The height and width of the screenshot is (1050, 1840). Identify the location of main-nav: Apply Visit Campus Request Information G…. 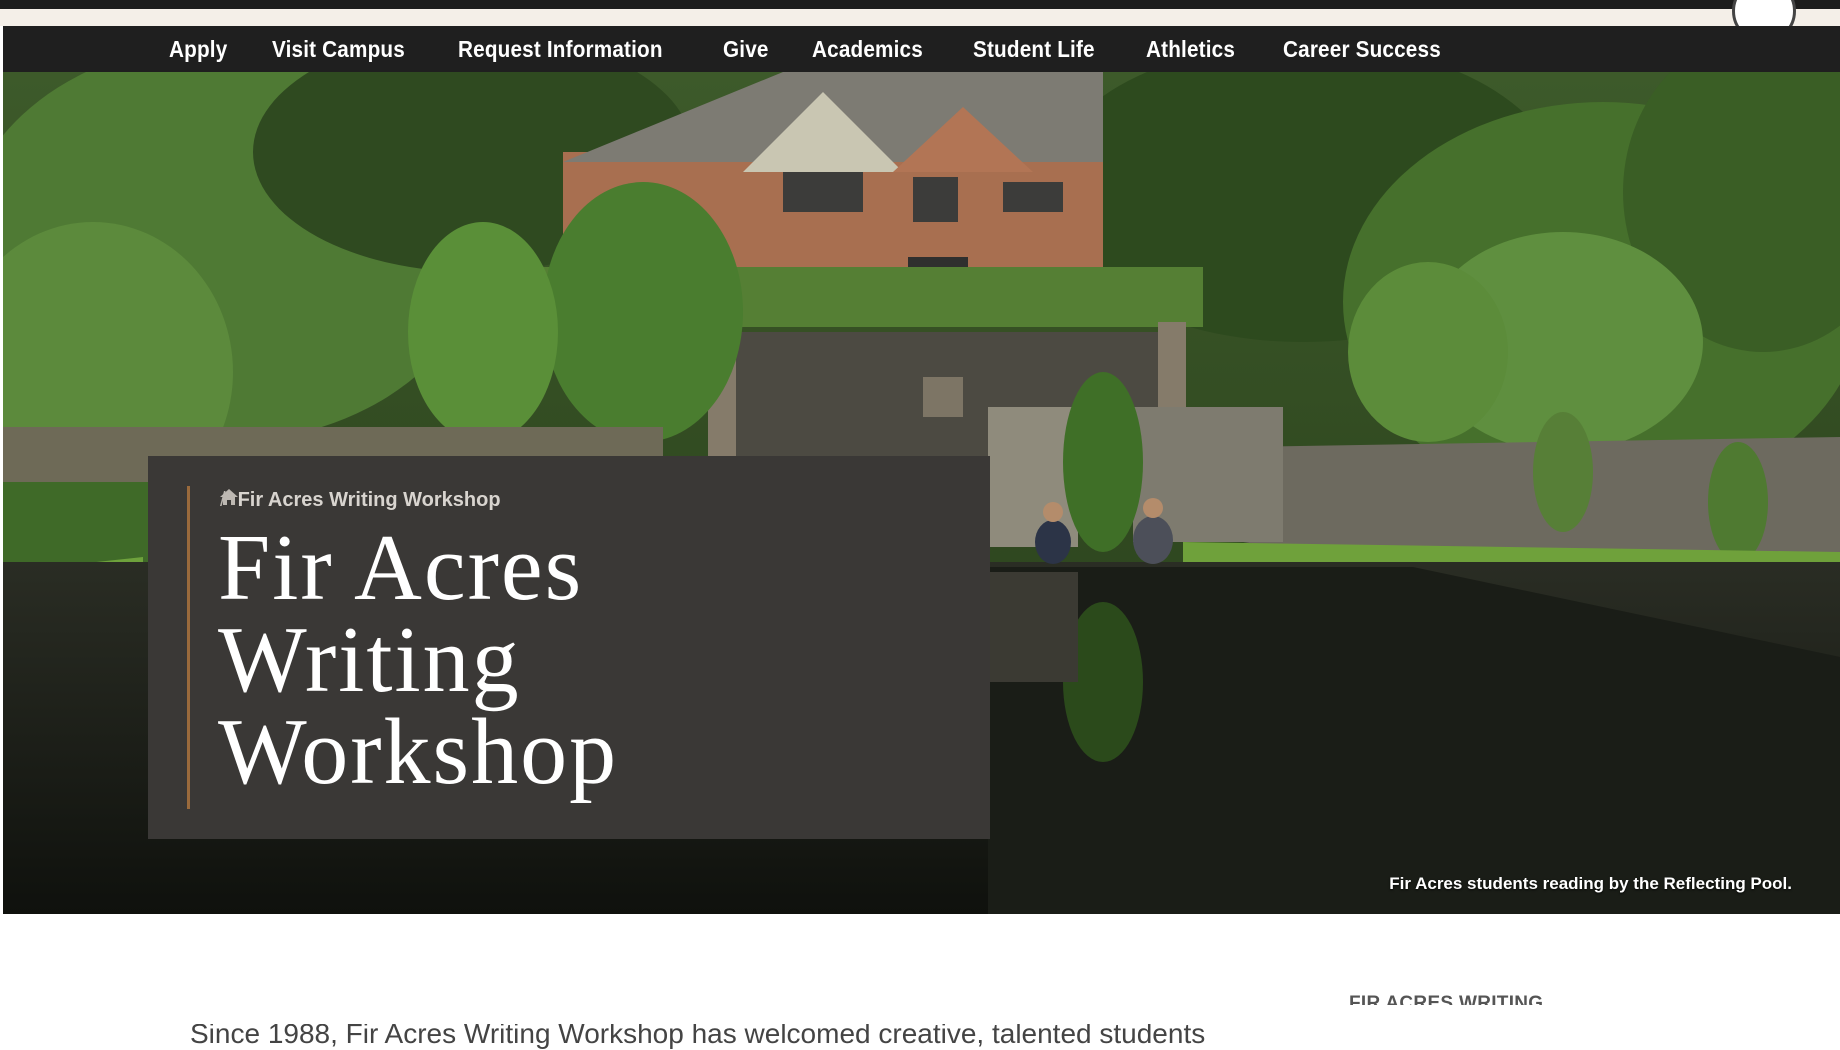
(921, 49).